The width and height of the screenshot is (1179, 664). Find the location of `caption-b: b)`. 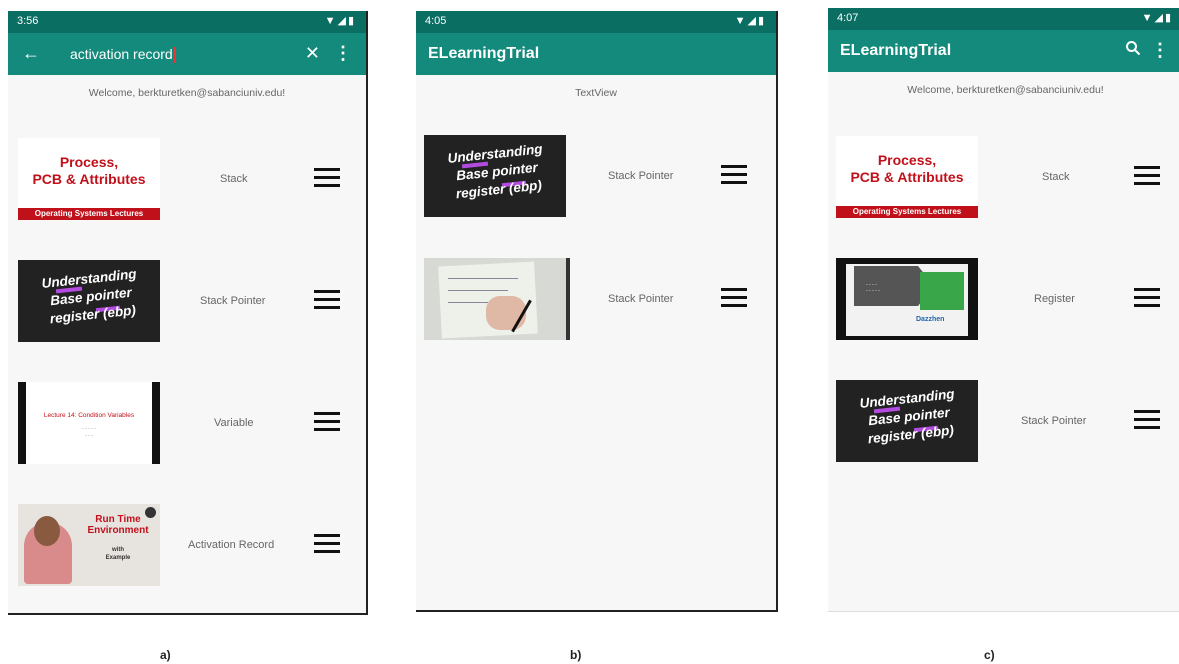

caption-b: b) is located at coordinates (576, 655).